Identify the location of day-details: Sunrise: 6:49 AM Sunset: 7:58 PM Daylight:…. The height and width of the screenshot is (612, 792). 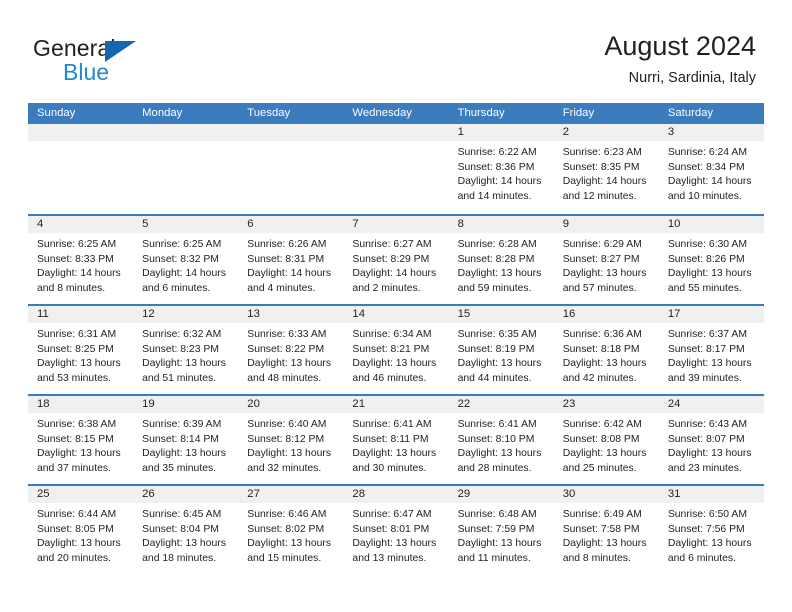
(606, 534).